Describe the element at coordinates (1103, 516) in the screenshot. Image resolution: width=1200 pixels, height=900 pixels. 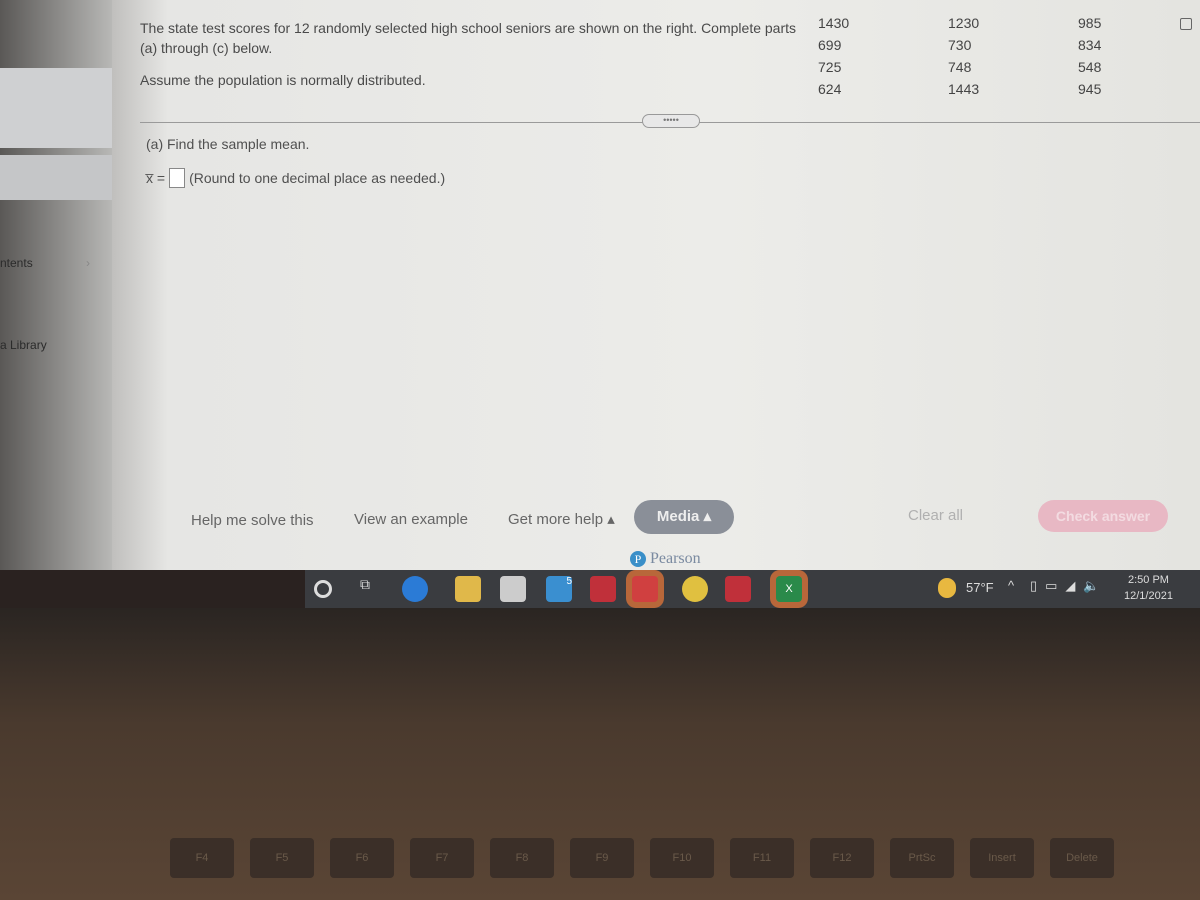
I see `check-answer-button: Check answer` at that location.